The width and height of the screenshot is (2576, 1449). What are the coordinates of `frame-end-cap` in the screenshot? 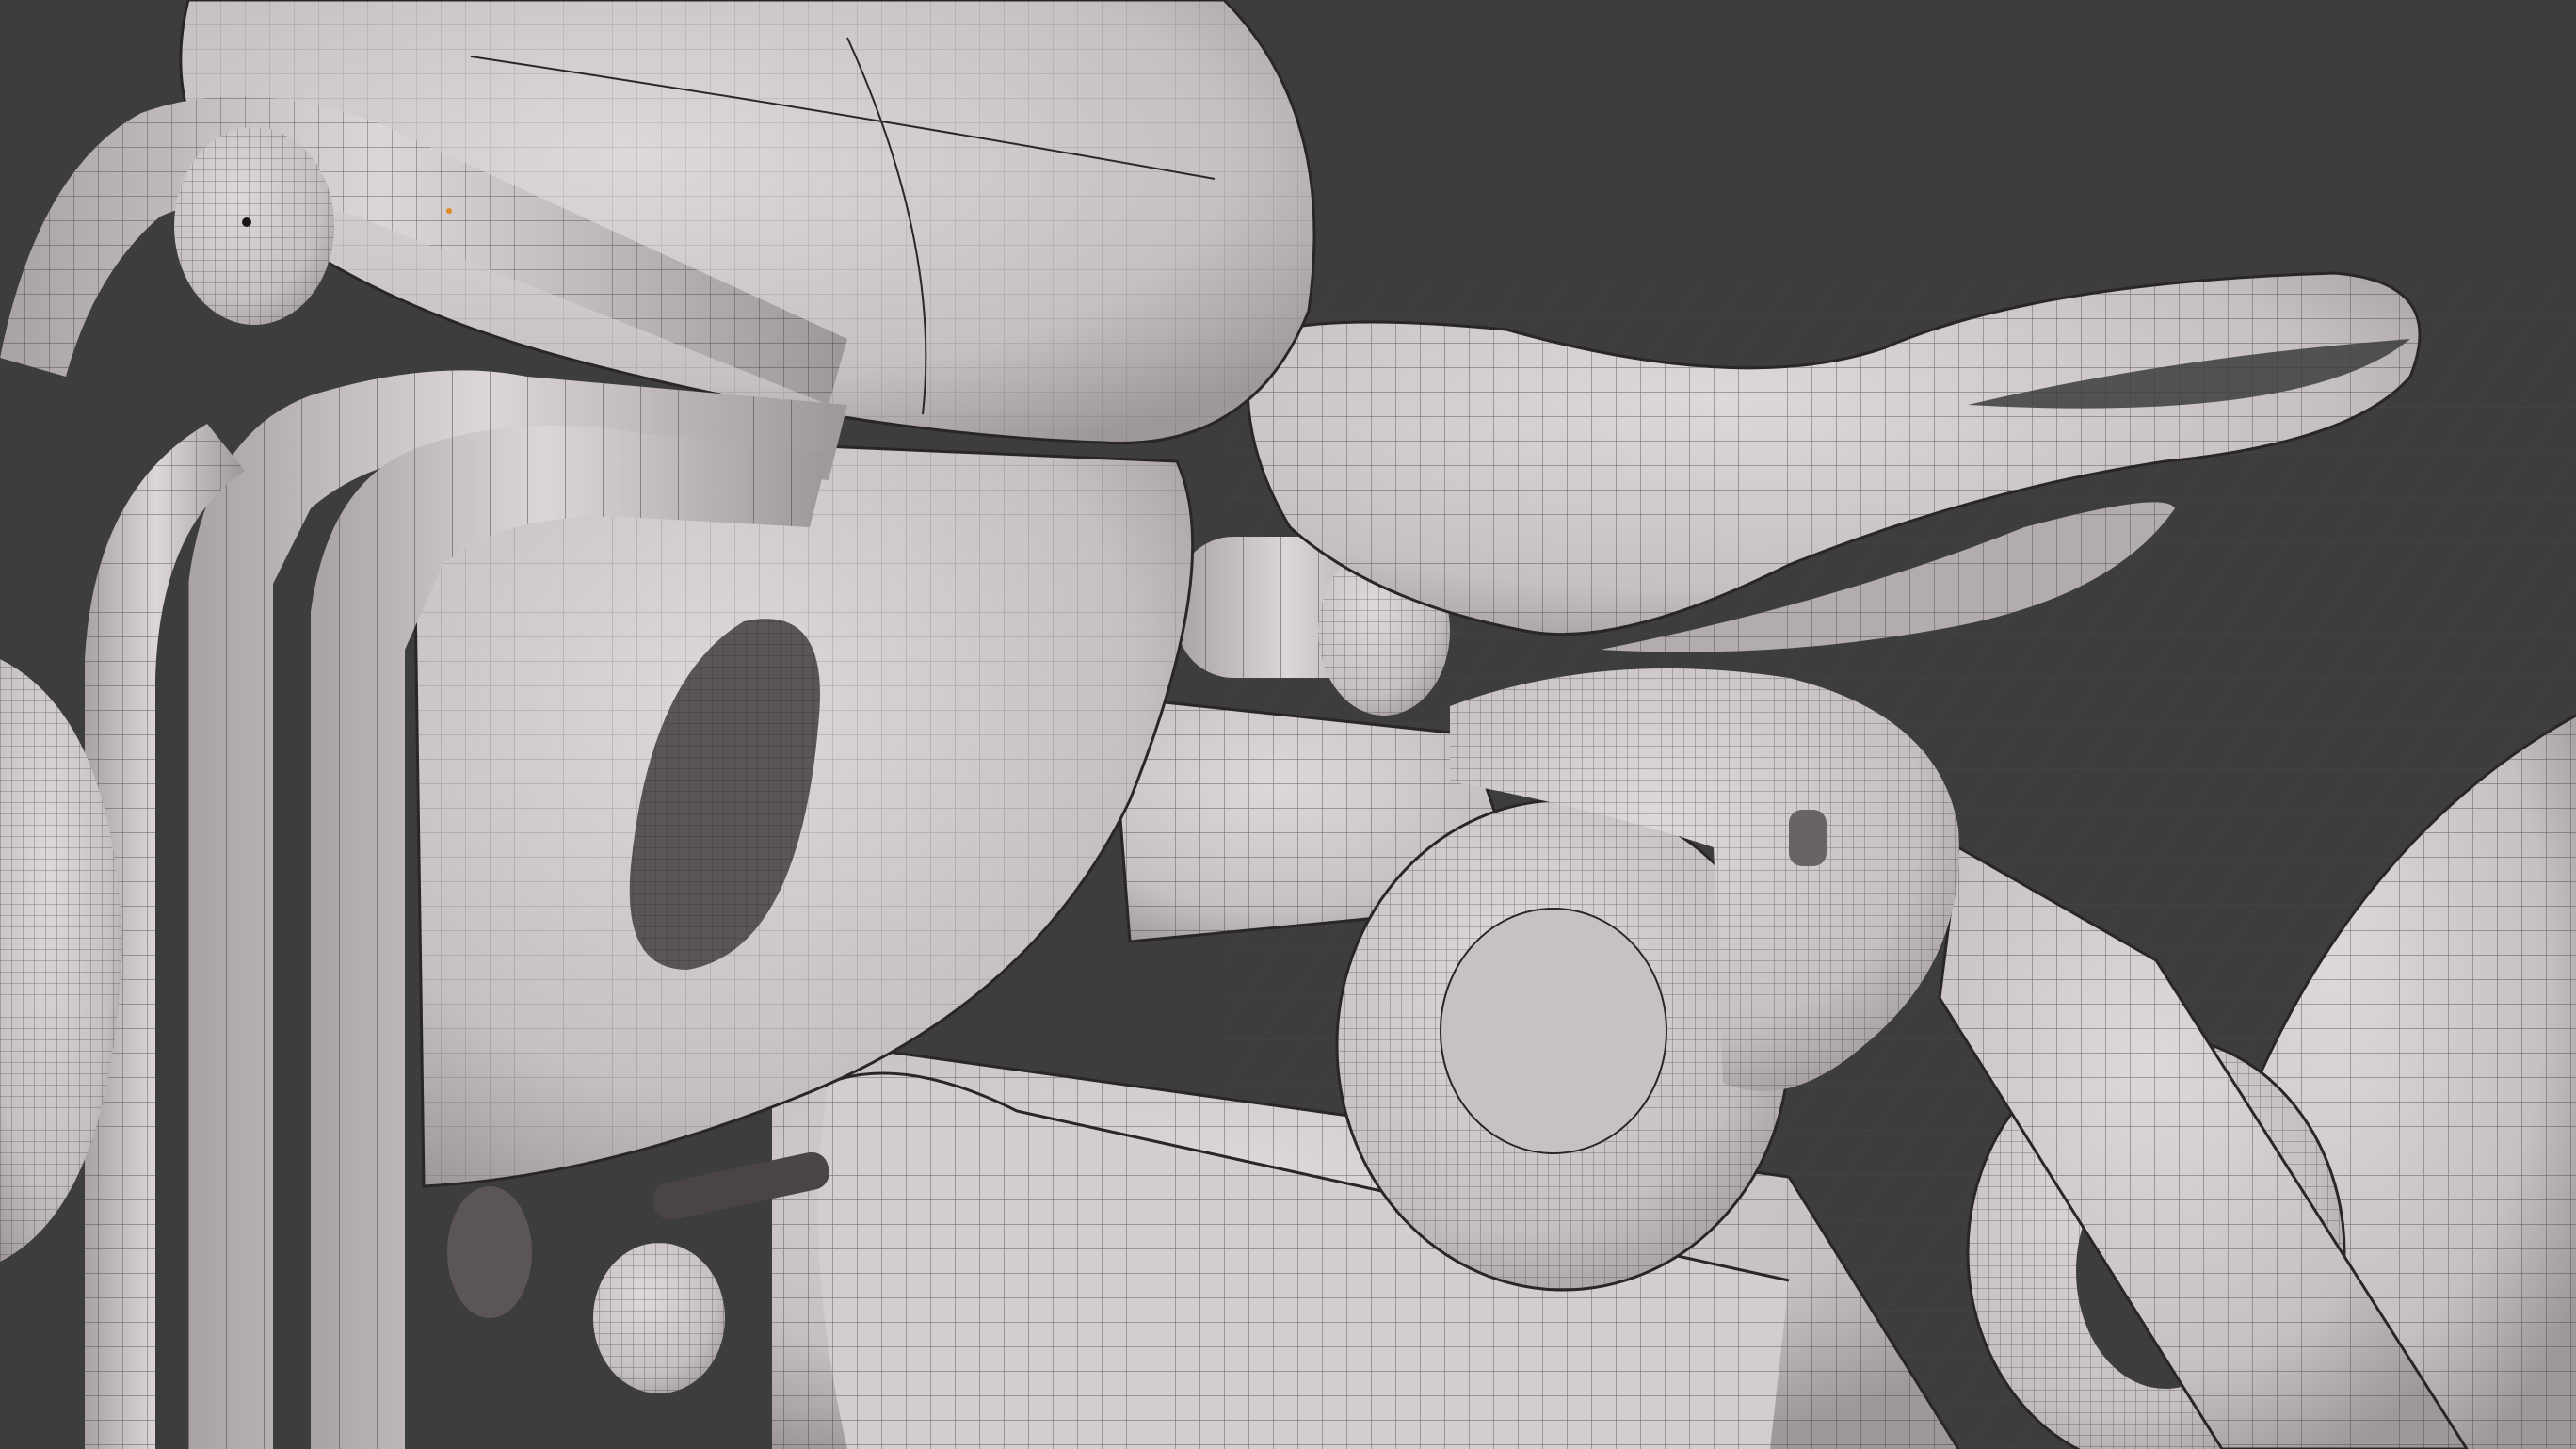 It's located at (254, 226).